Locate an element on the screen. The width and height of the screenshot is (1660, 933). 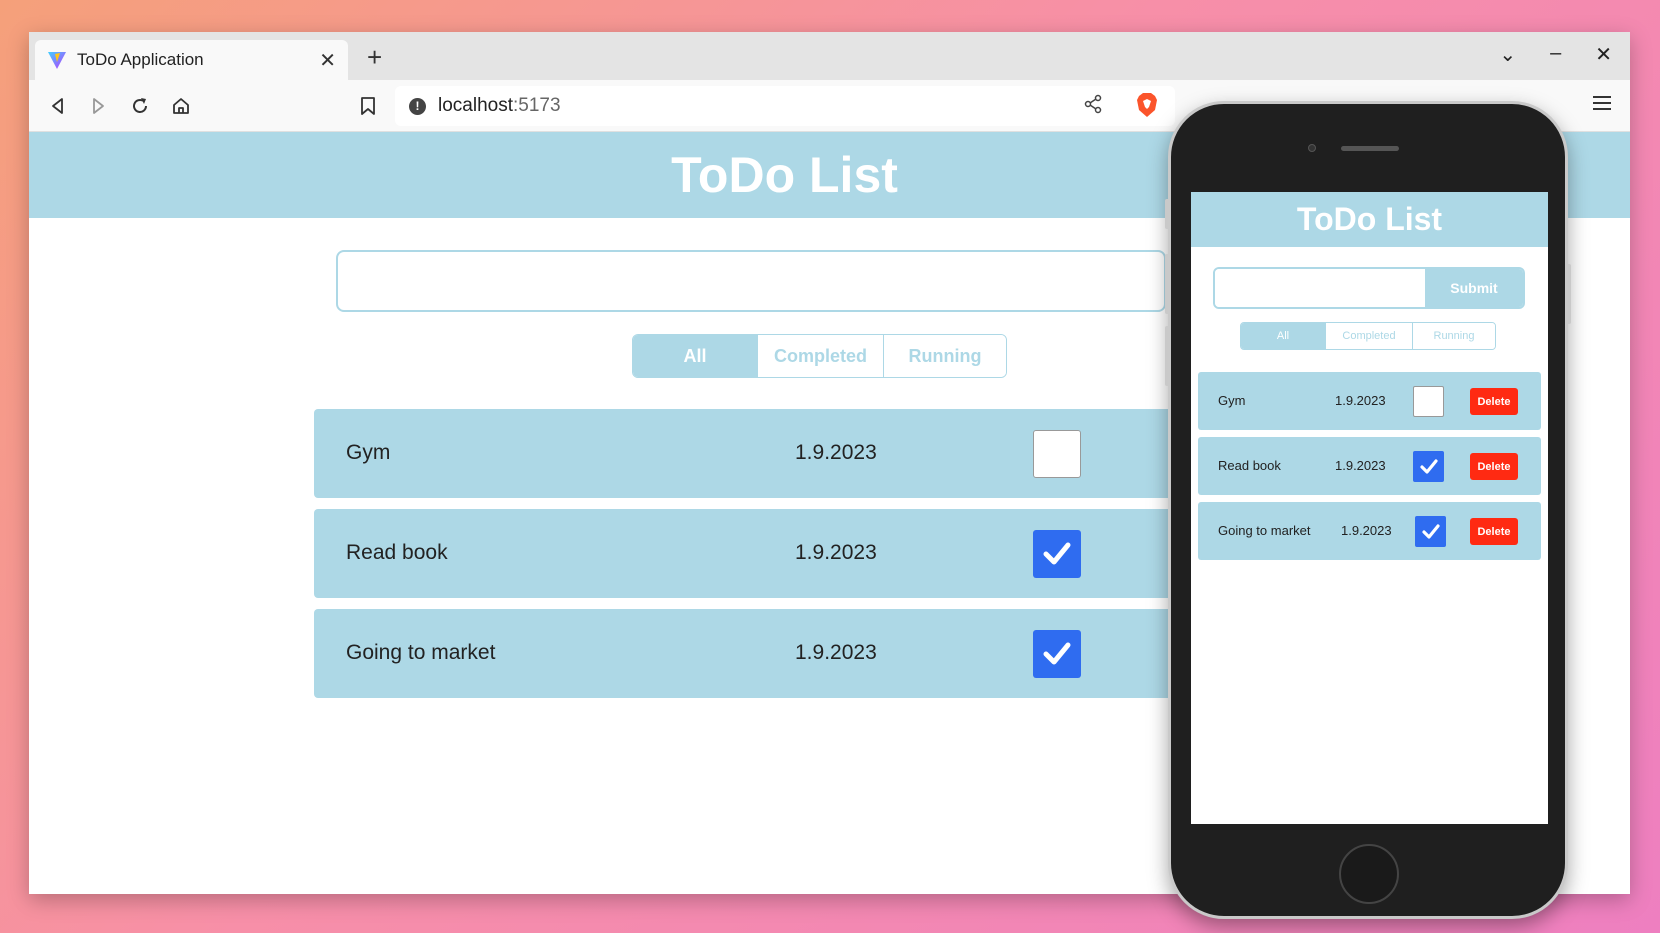
mobile-todo-row: Read book 1.9.2023 Delete is located at coordinates (1369, 466).